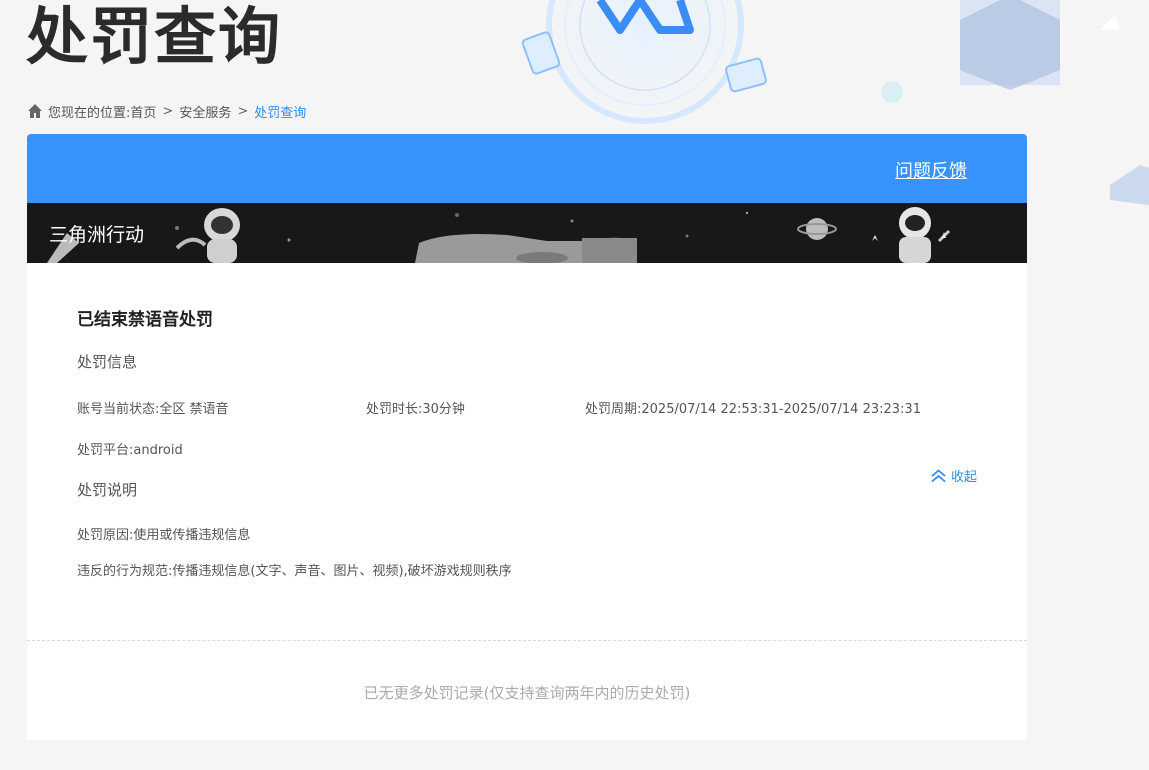  Describe the element at coordinates (205, 111) in the screenshot. I see `breadcrumb-security-link: 安全服务` at that location.